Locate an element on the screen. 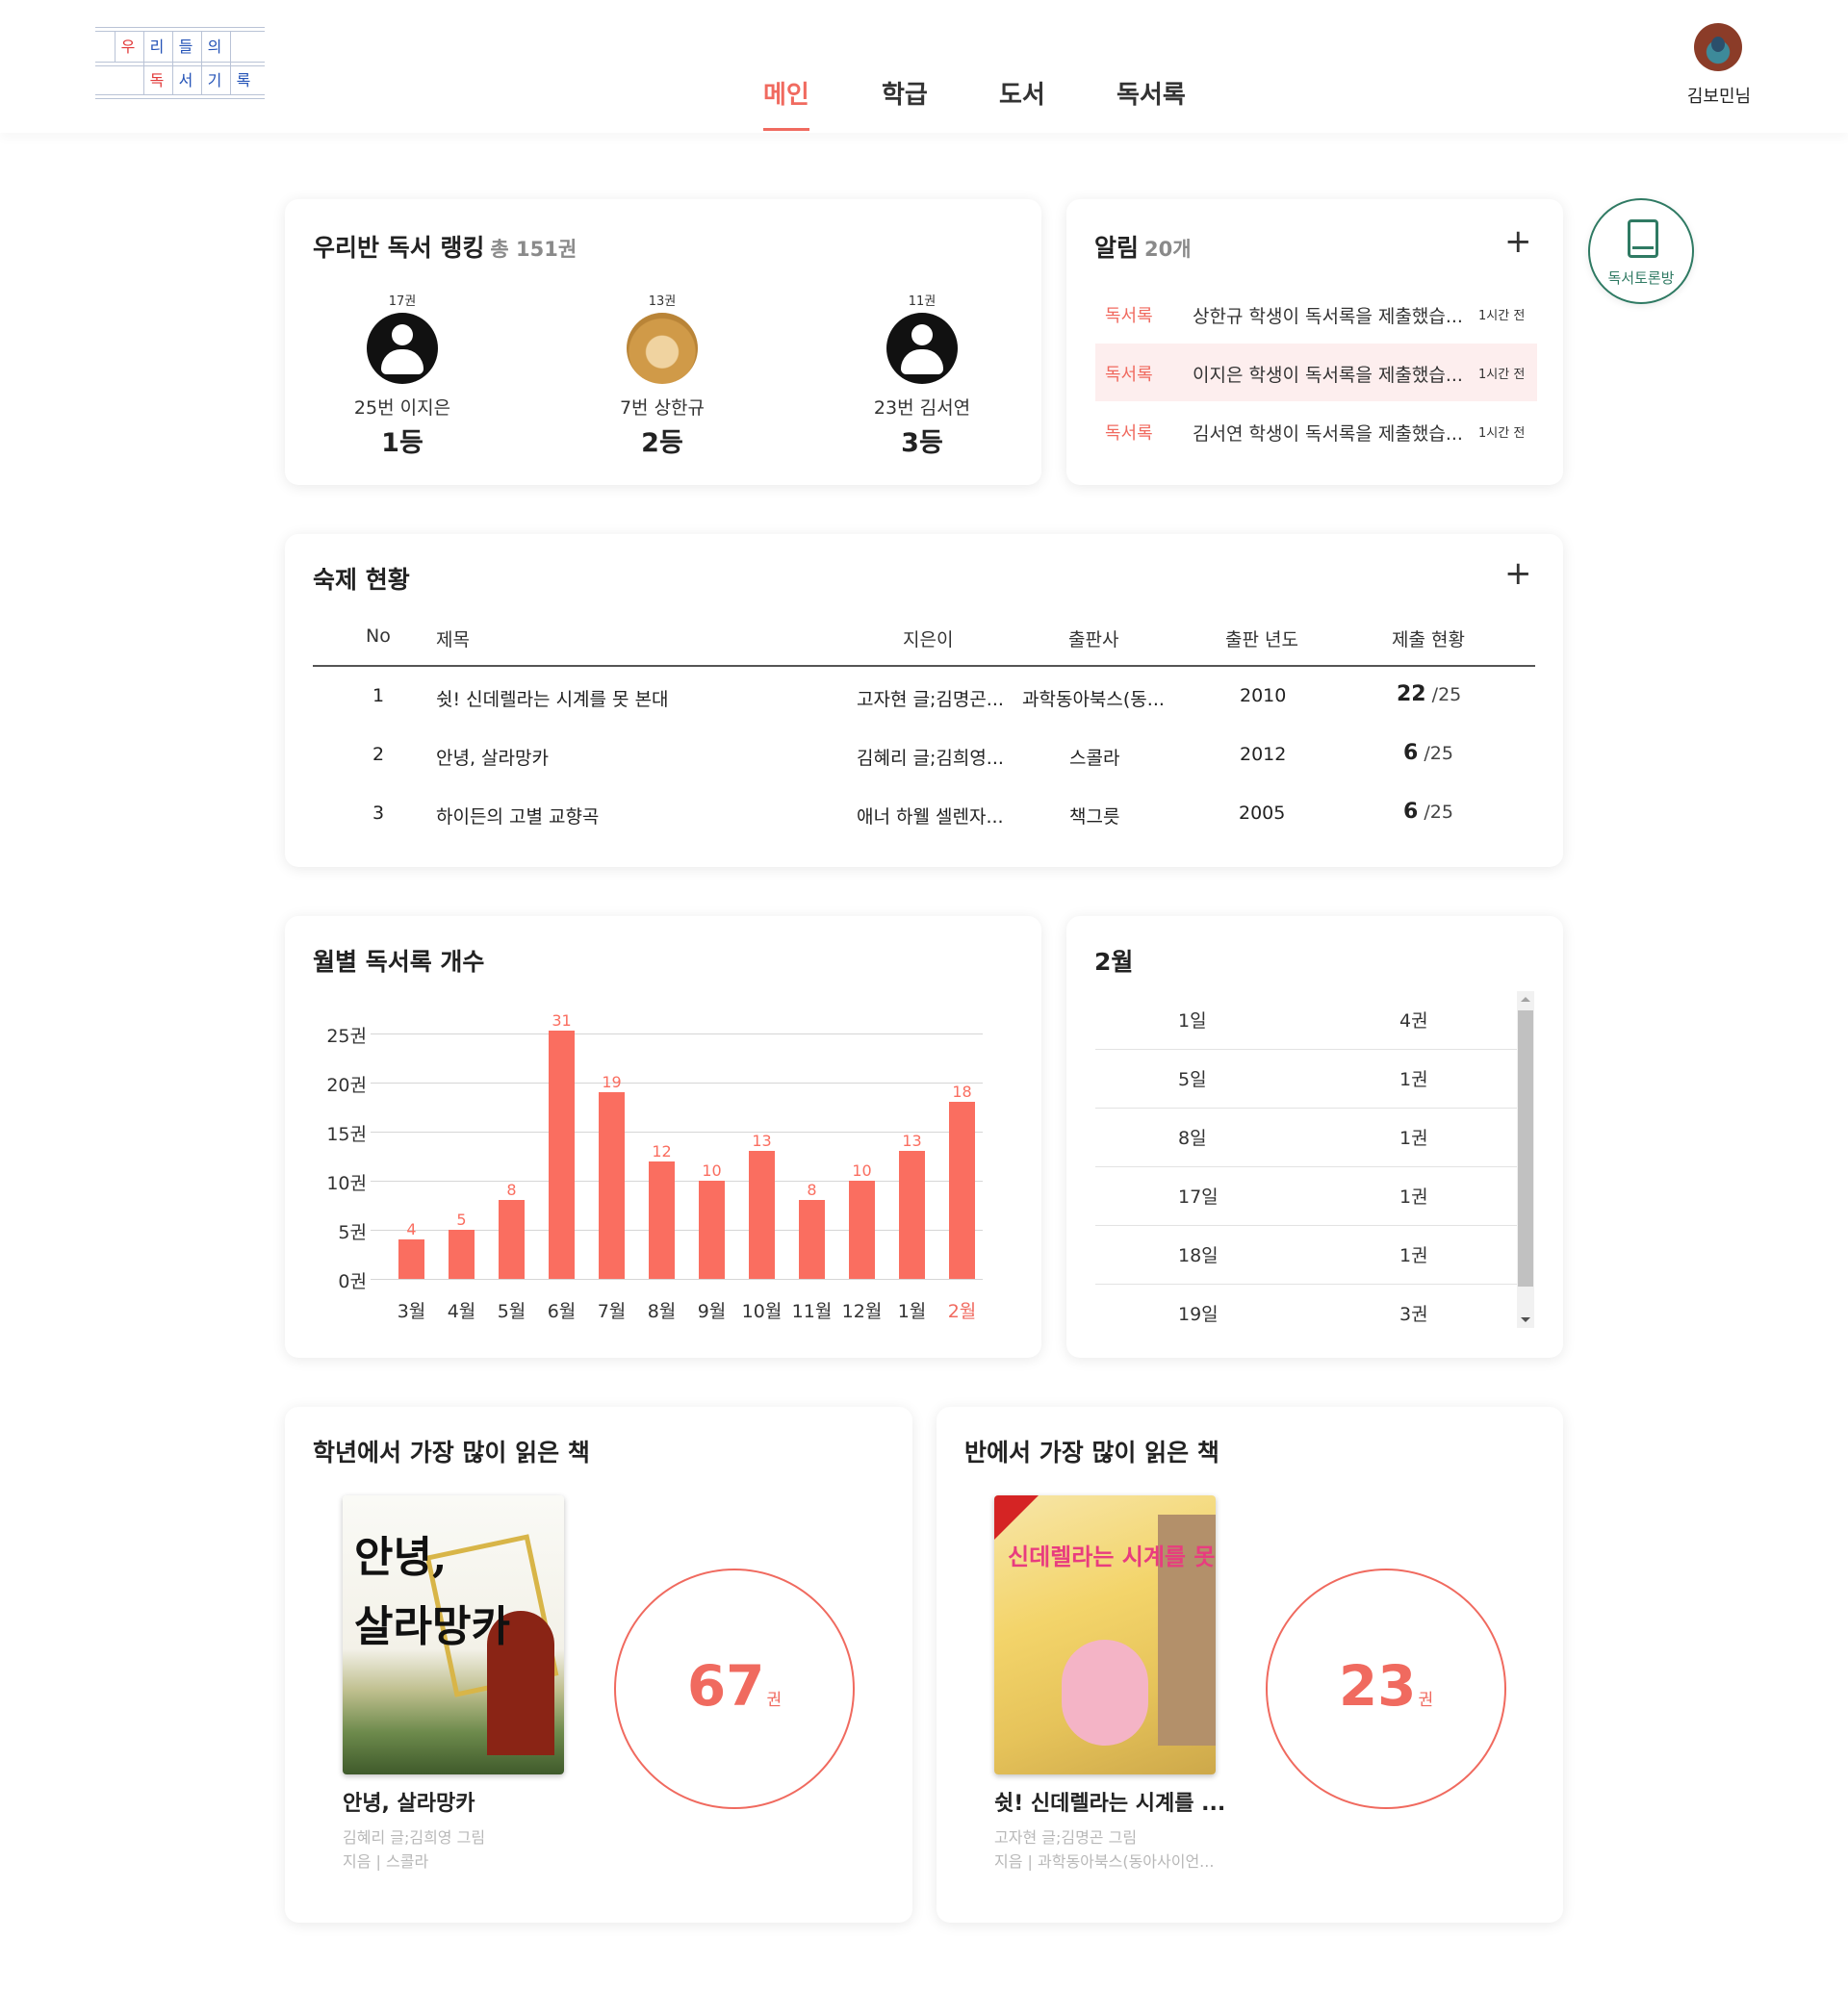 The width and height of the screenshot is (1848, 1990). daily-day: 8일 is located at coordinates (1192, 1138).